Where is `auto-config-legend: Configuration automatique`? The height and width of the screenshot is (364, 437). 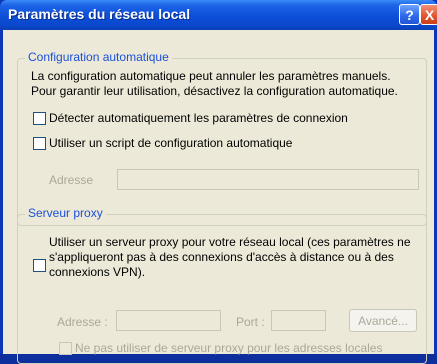 auto-config-legend: Configuration automatique is located at coordinates (98, 57).